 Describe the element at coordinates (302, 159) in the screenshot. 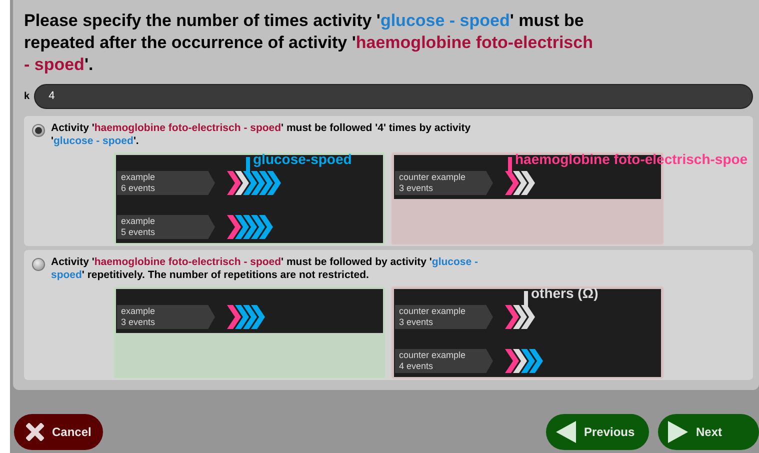

I see `annotation-label: glucose-spoed` at that location.